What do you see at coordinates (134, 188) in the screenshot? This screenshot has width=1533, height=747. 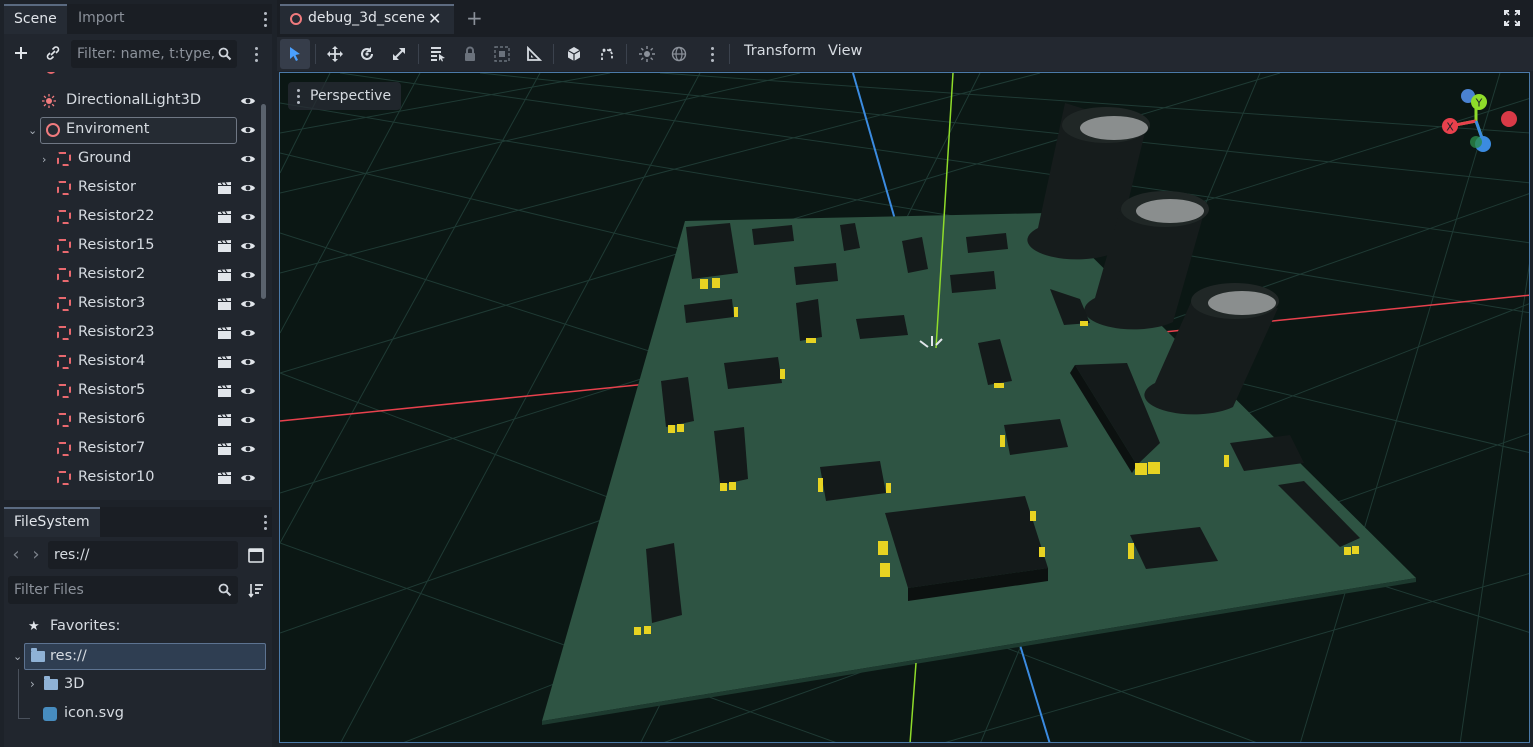 I see `tree-node-resistor: Resistor` at bounding box center [134, 188].